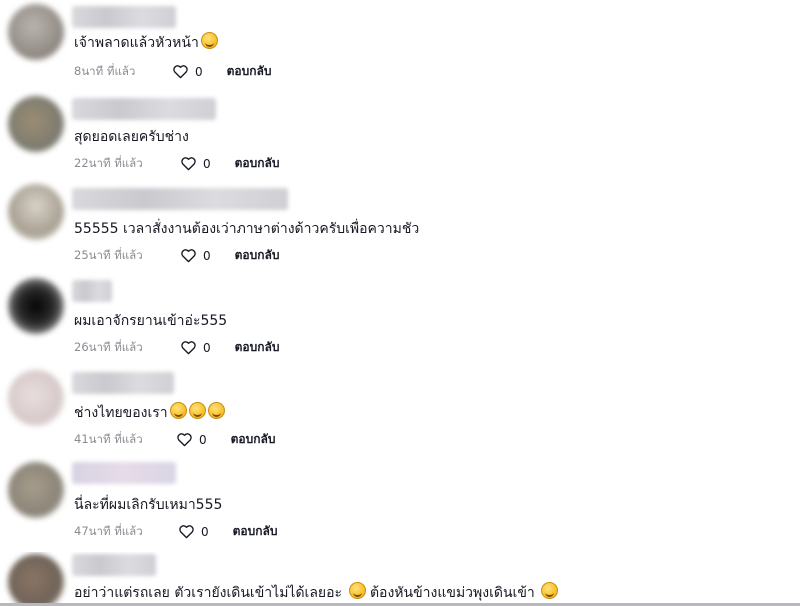  What do you see at coordinates (149, 413) in the screenshot?
I see `comment-text: ช่างไทยของเรา` at bounding box center [149, 413].